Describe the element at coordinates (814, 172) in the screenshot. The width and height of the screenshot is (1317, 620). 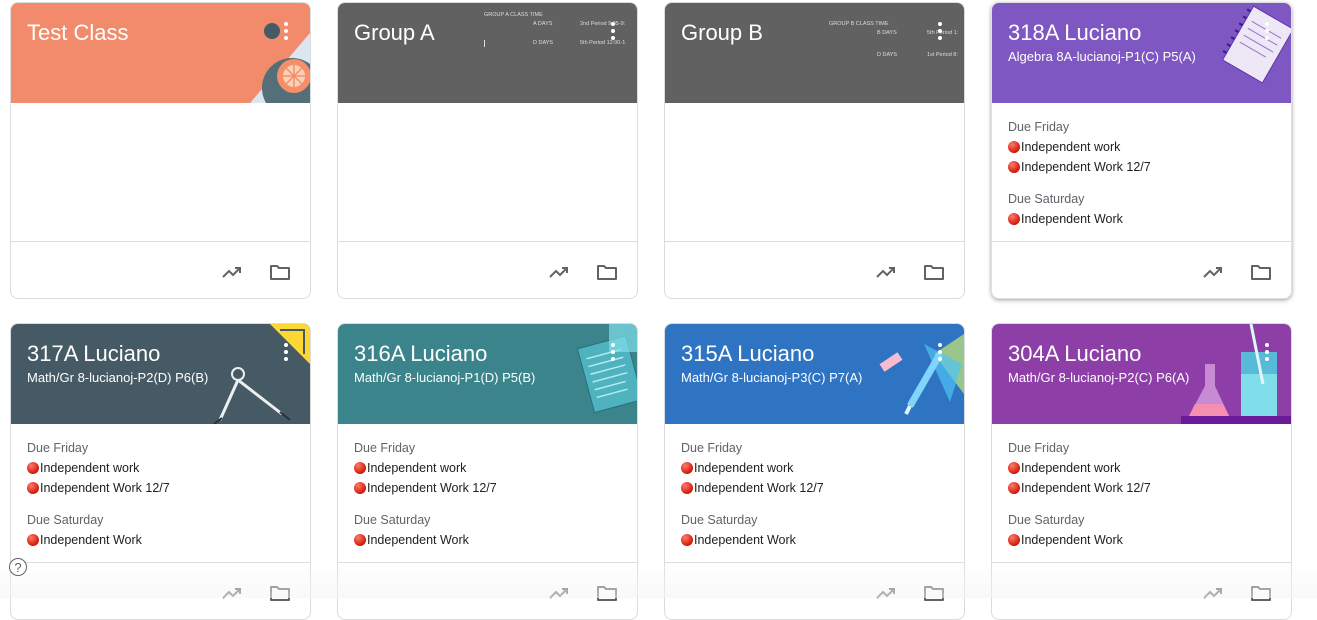
I see `card-body` at that location.